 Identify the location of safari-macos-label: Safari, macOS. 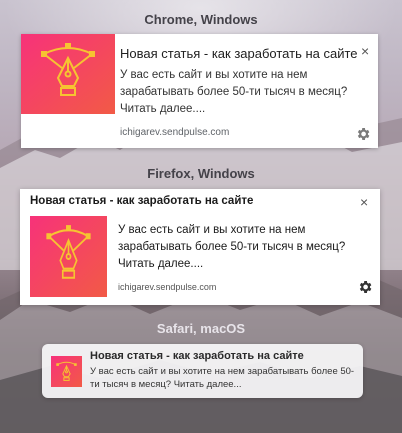
(201, 328).